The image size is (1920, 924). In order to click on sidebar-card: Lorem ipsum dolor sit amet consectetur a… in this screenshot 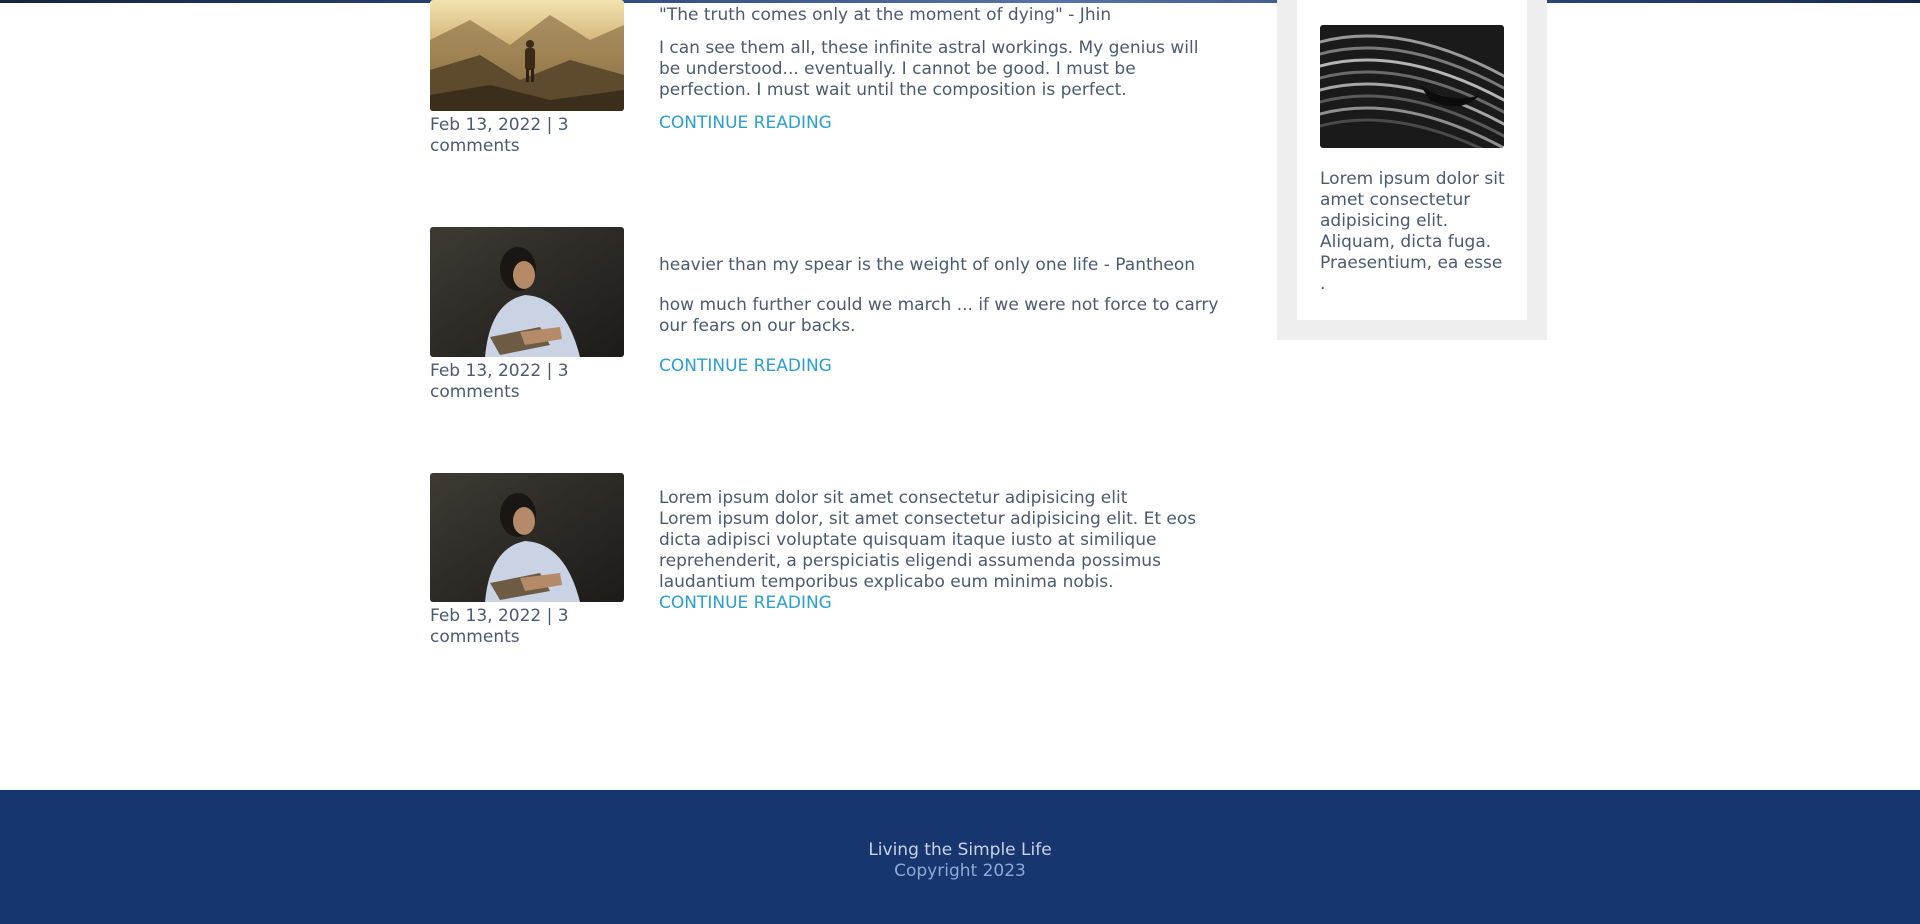, I will do `click(1412, 160)`.